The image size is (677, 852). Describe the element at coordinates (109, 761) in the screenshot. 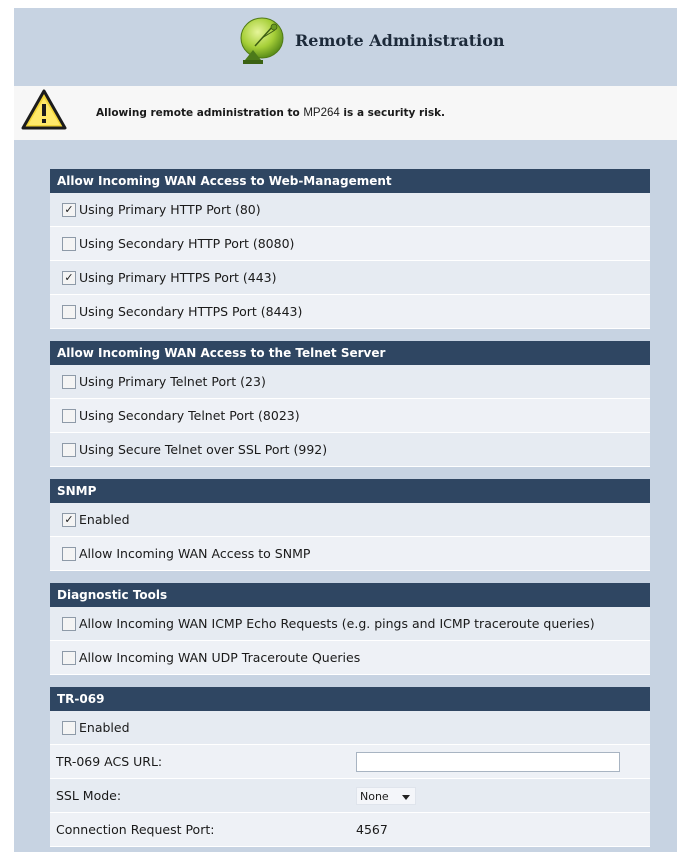

I see `acs-url-label: TR-069 ACS URL:` at that location.